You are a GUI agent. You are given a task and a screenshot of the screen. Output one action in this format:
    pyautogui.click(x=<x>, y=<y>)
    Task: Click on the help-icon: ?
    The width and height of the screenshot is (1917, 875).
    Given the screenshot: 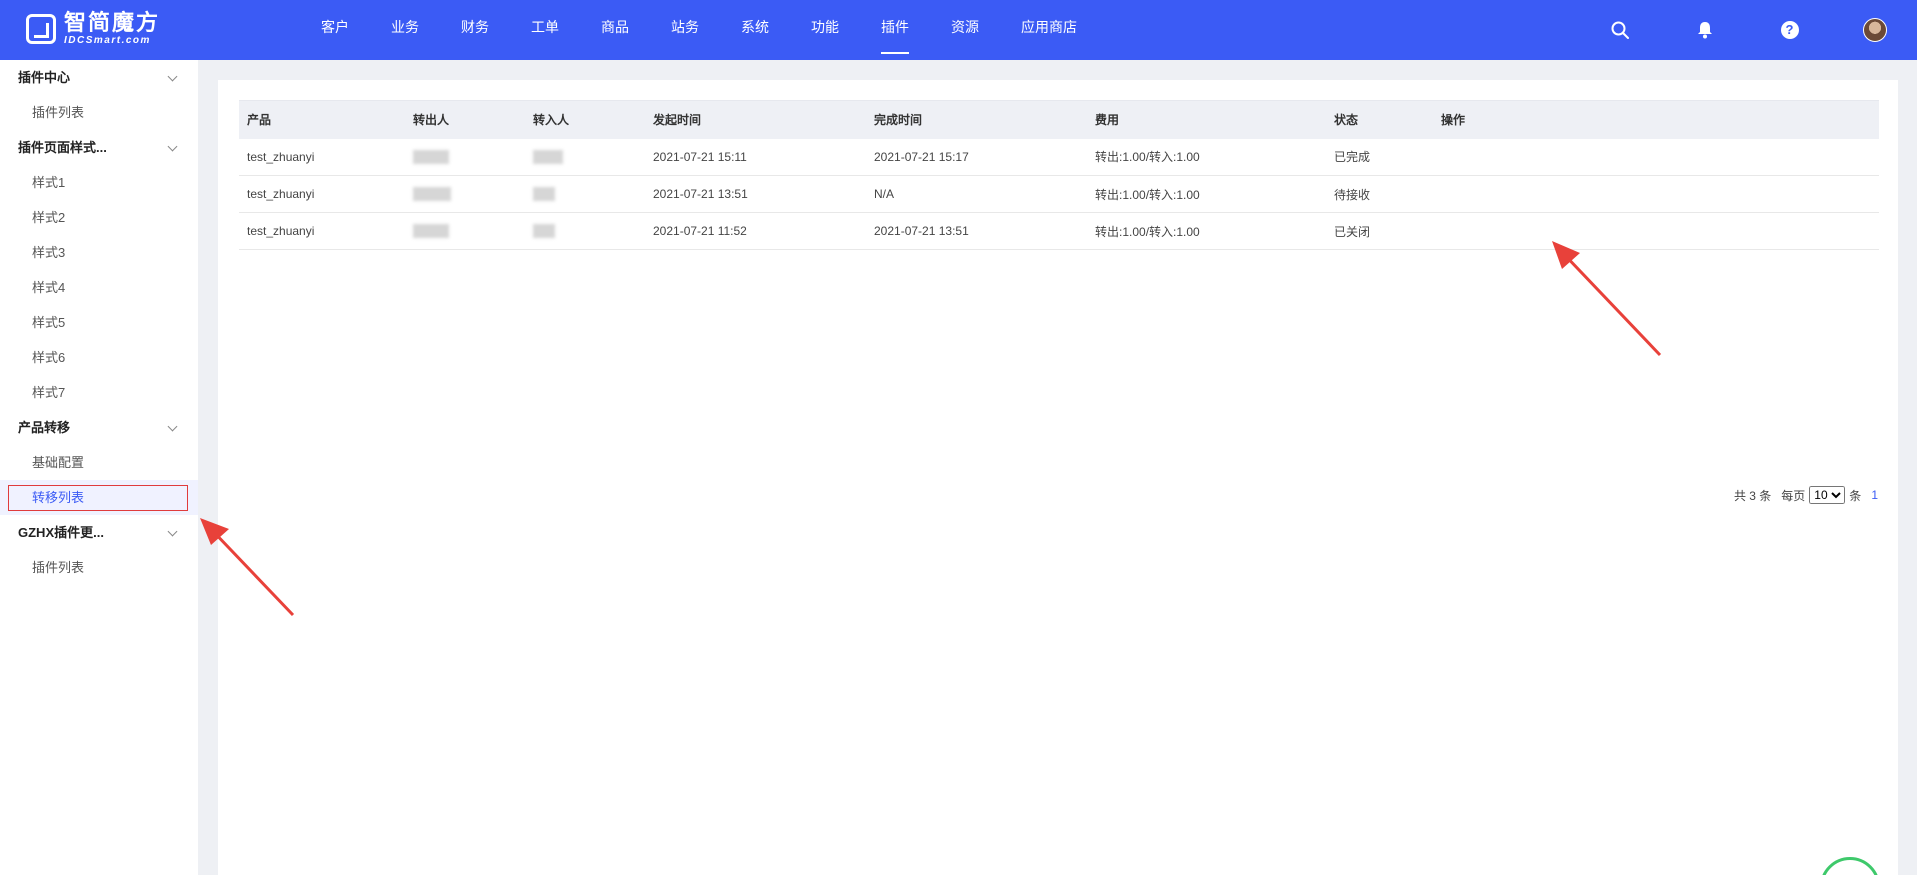 What is the action you would take?
    pyautogui.click(x=1789, y=30)
    